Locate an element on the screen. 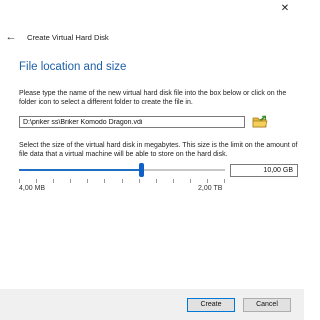 Image resolution: width=320 pixels, height=320 pixels. back-arrow-icon: ← is located at coordinates (11, 37).